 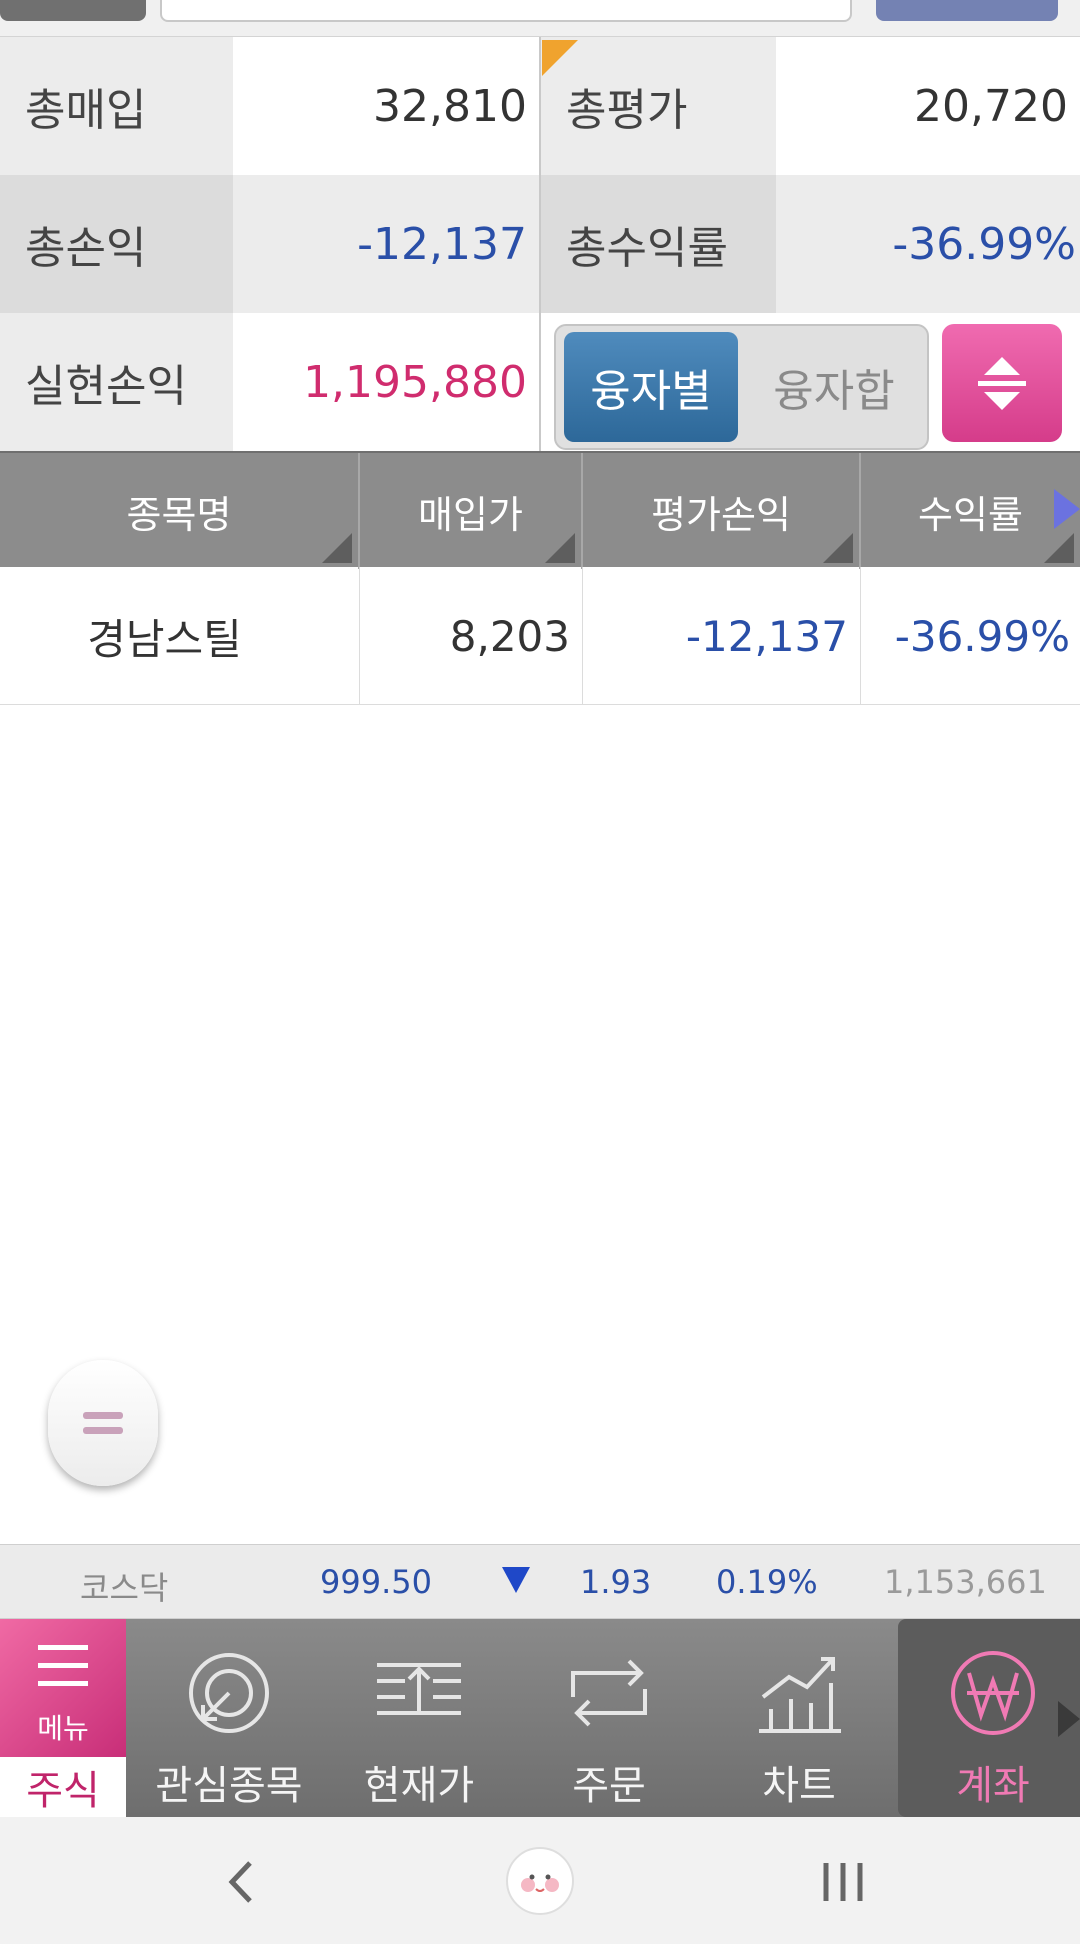 What do you see at coordinates (386, 106) in the screenshot?
I see `total-purchase-value: 32,810` at bounding box center [386, 106].